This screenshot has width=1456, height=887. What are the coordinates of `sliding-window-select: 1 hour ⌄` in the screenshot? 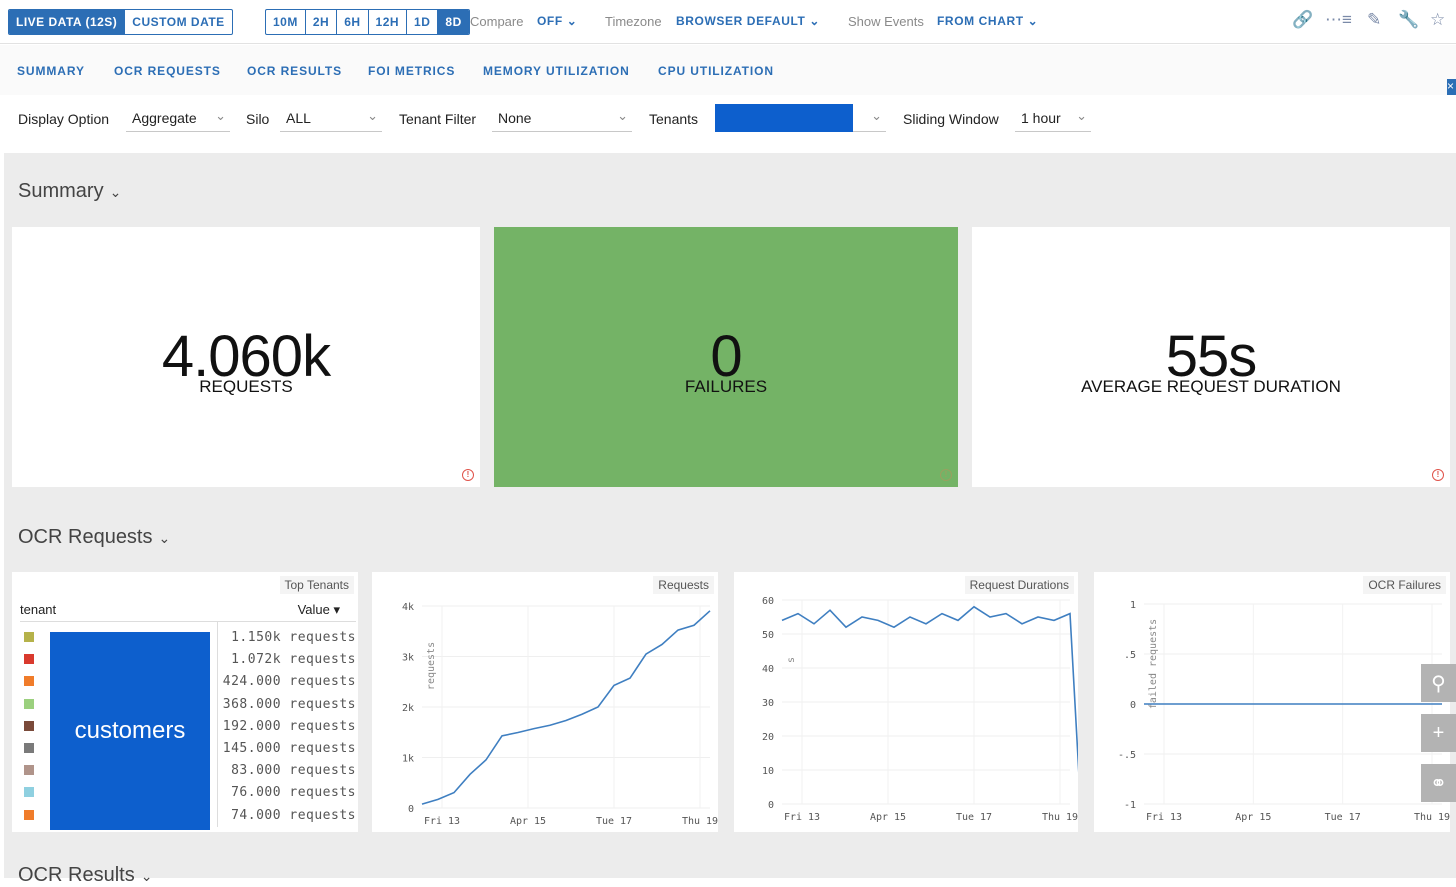 It's located at (1053, 118).